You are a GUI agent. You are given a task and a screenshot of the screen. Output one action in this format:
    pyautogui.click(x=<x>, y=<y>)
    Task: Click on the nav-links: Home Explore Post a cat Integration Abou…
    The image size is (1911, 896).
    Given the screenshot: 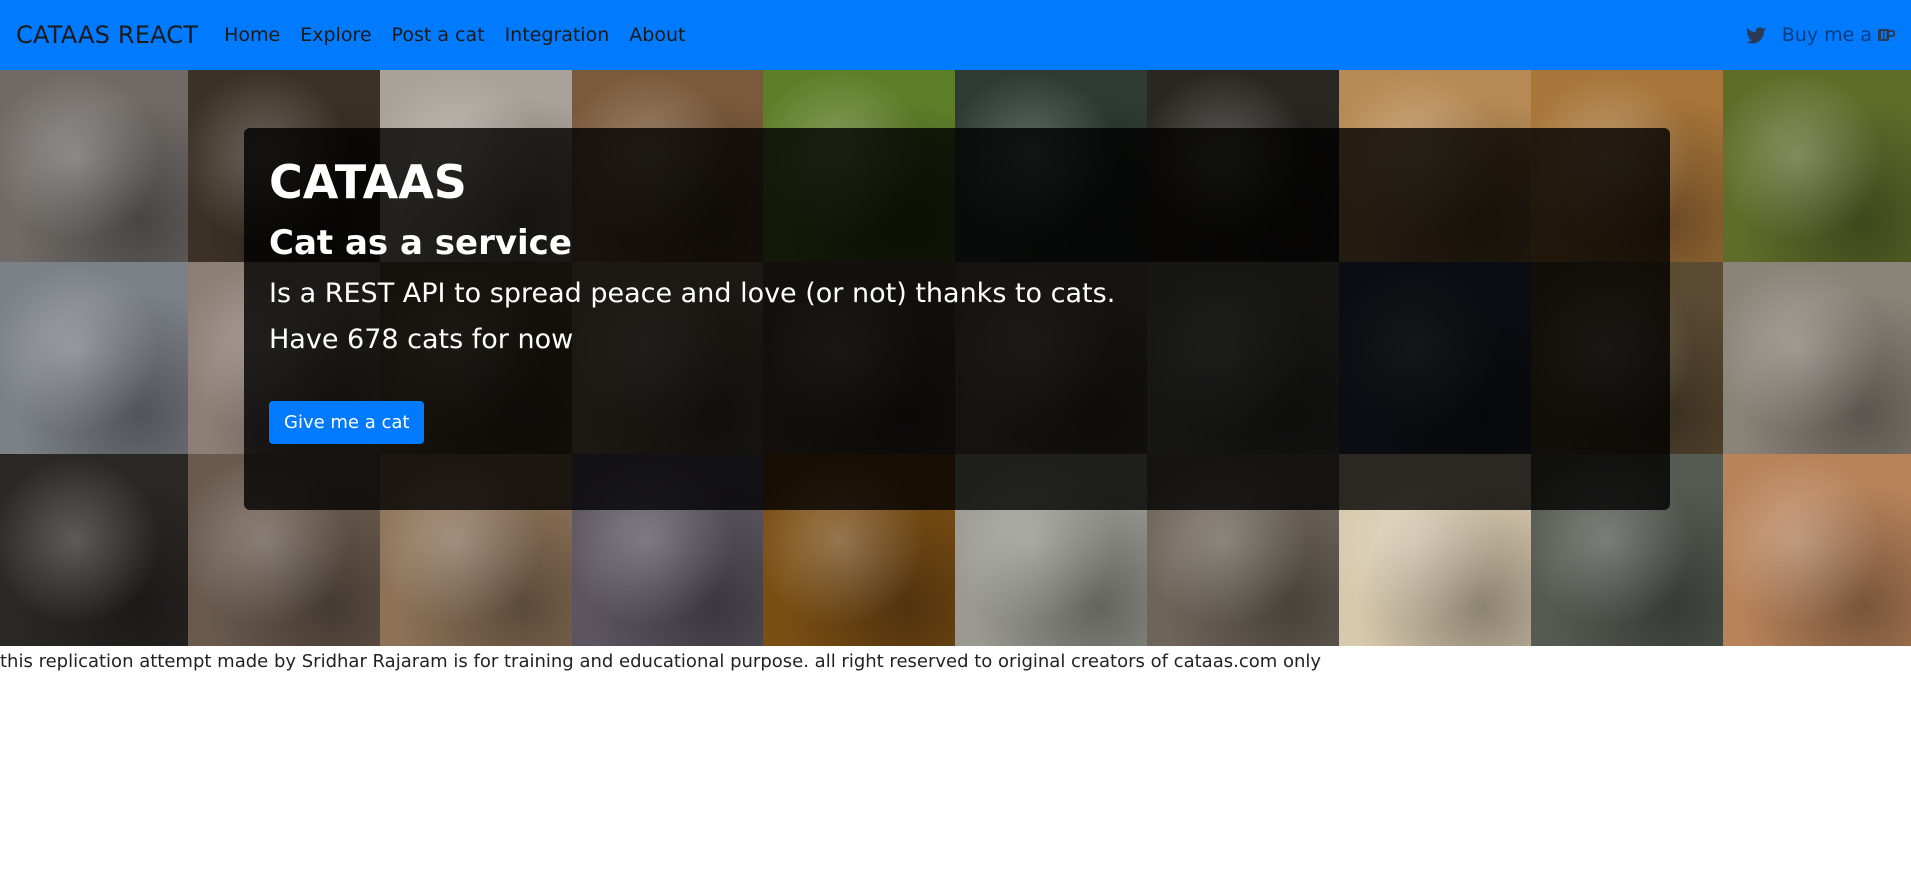 What is the action you would take?
    pyautogui.click(x=454, y=35)
    